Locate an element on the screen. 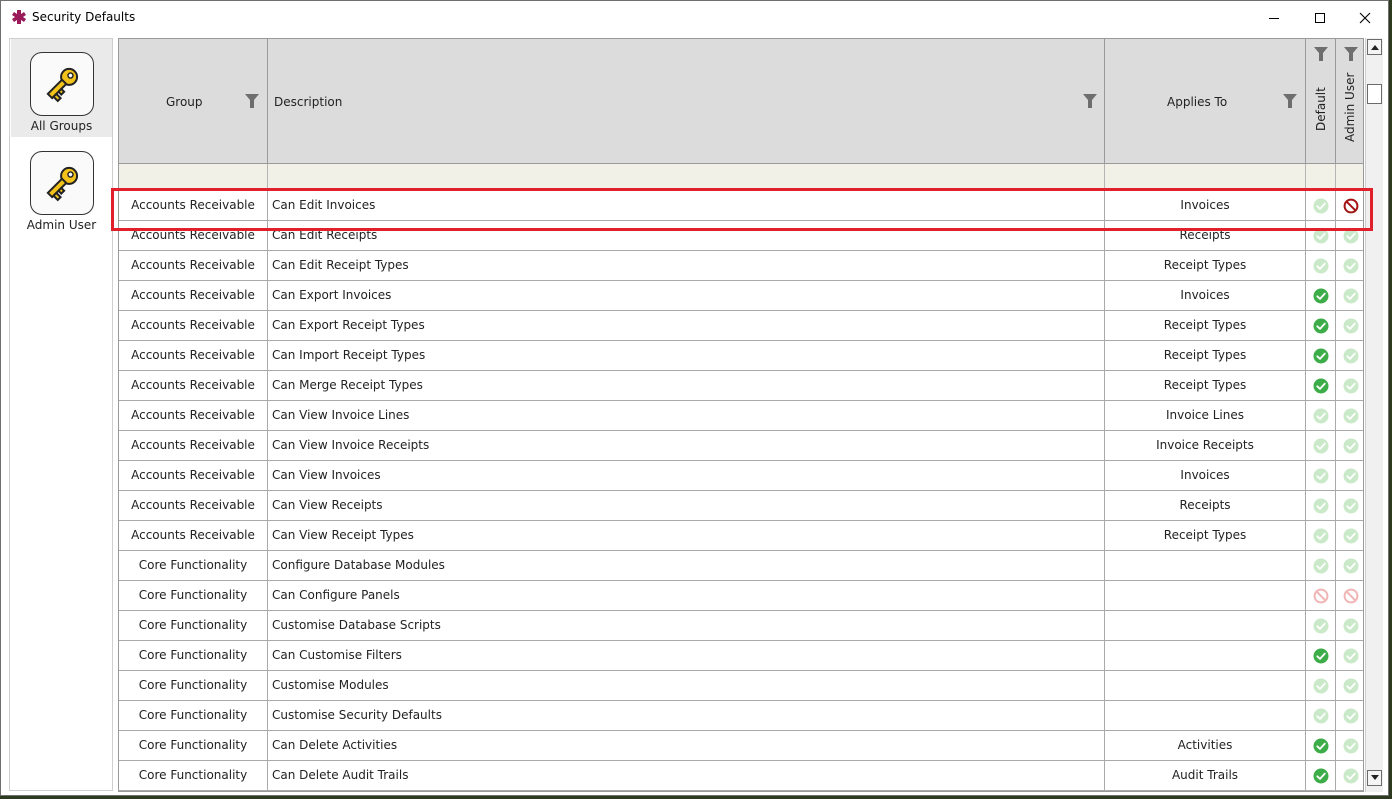 This screenshot has height=799, width=1392. sidebar-item-admin-user: Admin User is located at coordinates (61, 187).